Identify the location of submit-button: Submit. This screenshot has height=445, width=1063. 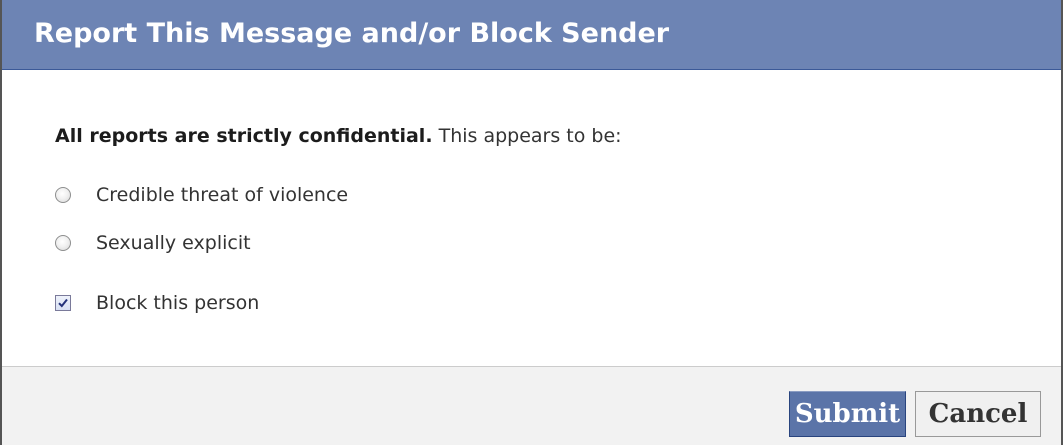
(847, 414).